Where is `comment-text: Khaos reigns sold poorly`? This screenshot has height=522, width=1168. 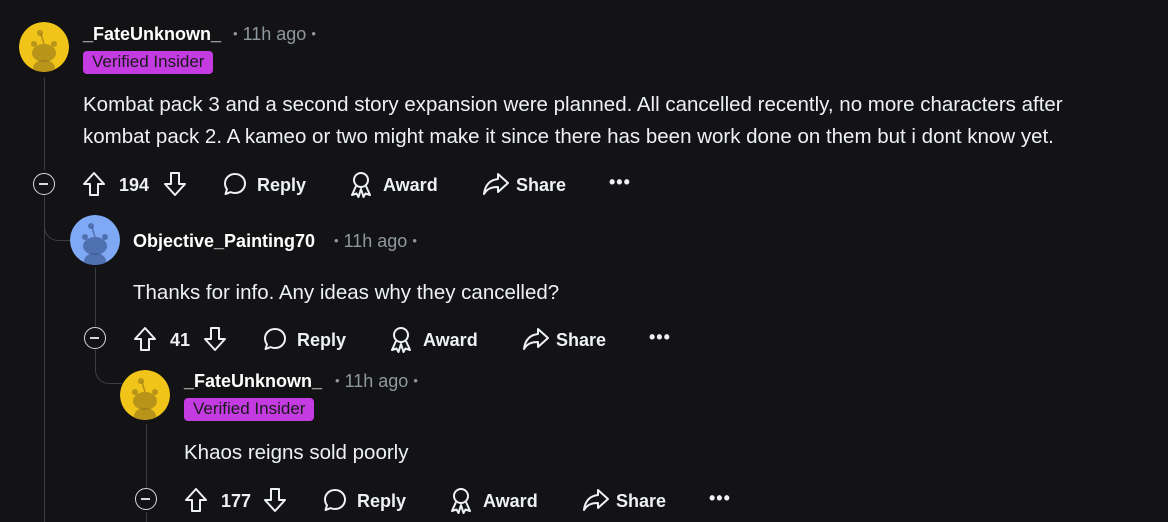
comment-text: Khaos reigns sold poorly is located at coordinates (296, 453).